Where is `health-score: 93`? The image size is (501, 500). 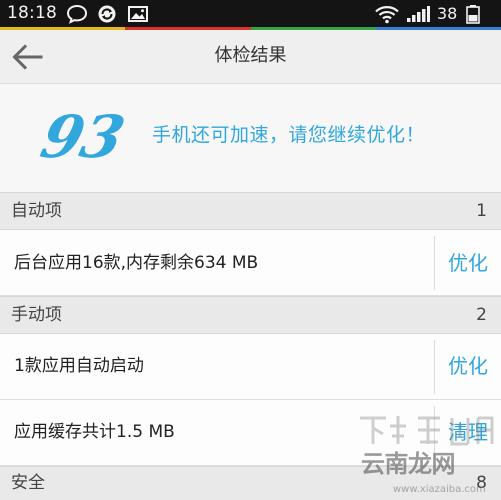
health-score: 93 is located at coordinates (82, 137).